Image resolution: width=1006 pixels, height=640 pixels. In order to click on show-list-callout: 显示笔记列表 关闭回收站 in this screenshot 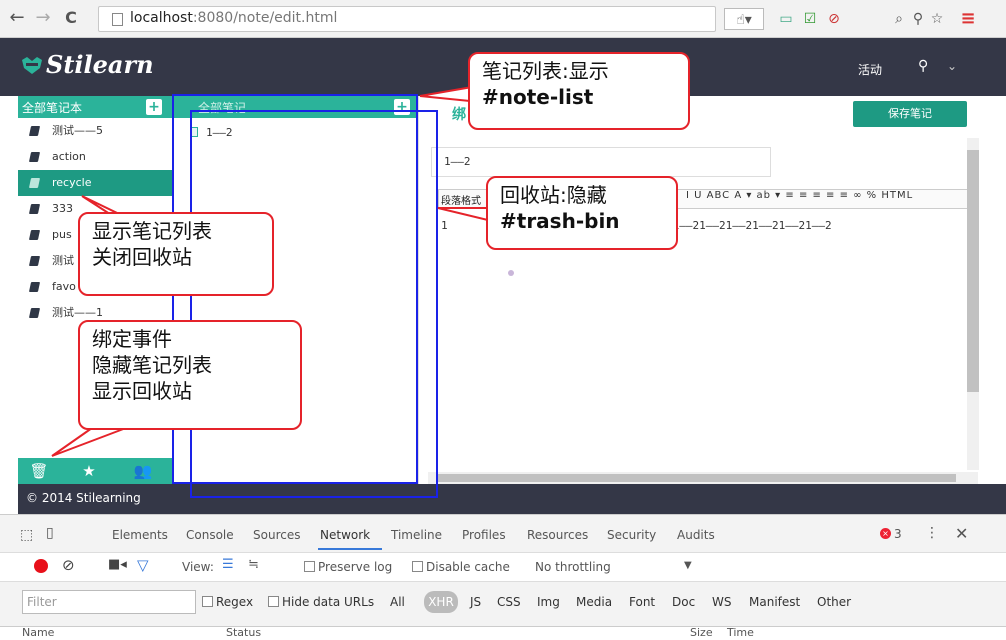, I will do `click(176, 254)`.